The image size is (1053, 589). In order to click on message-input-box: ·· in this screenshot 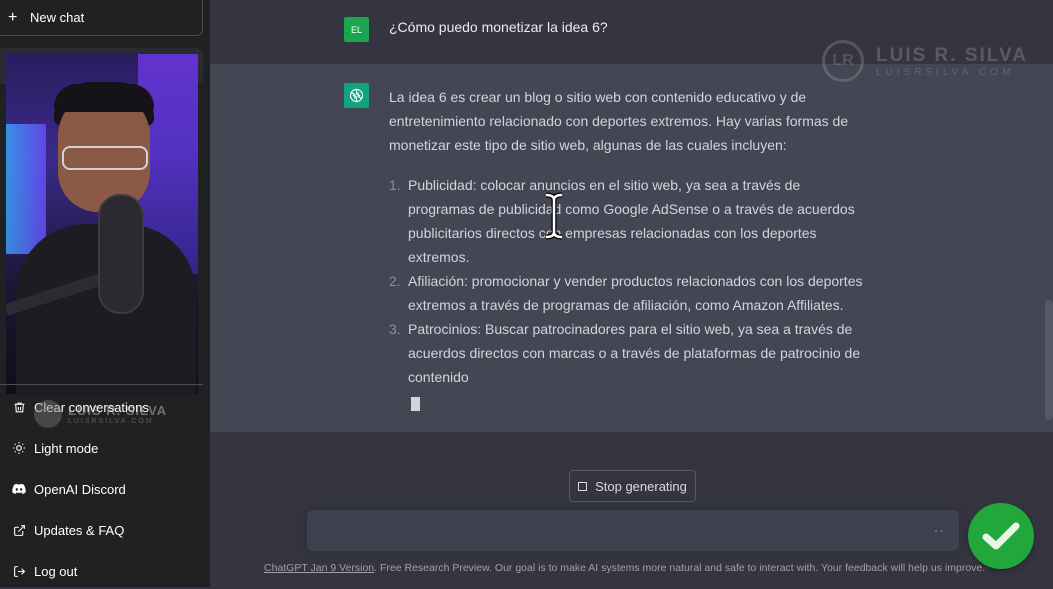, I will do `click(633, 530)`.